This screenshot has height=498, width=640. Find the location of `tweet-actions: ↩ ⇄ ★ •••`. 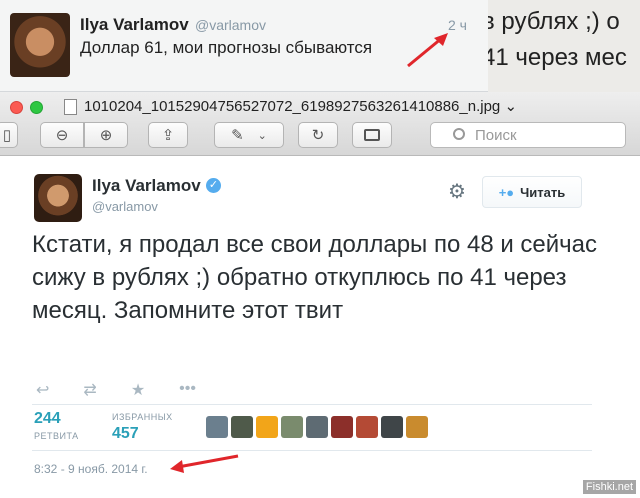

tweet-actions: ↩ ⇄ ★ ••• is located at coordinates (116, 390).